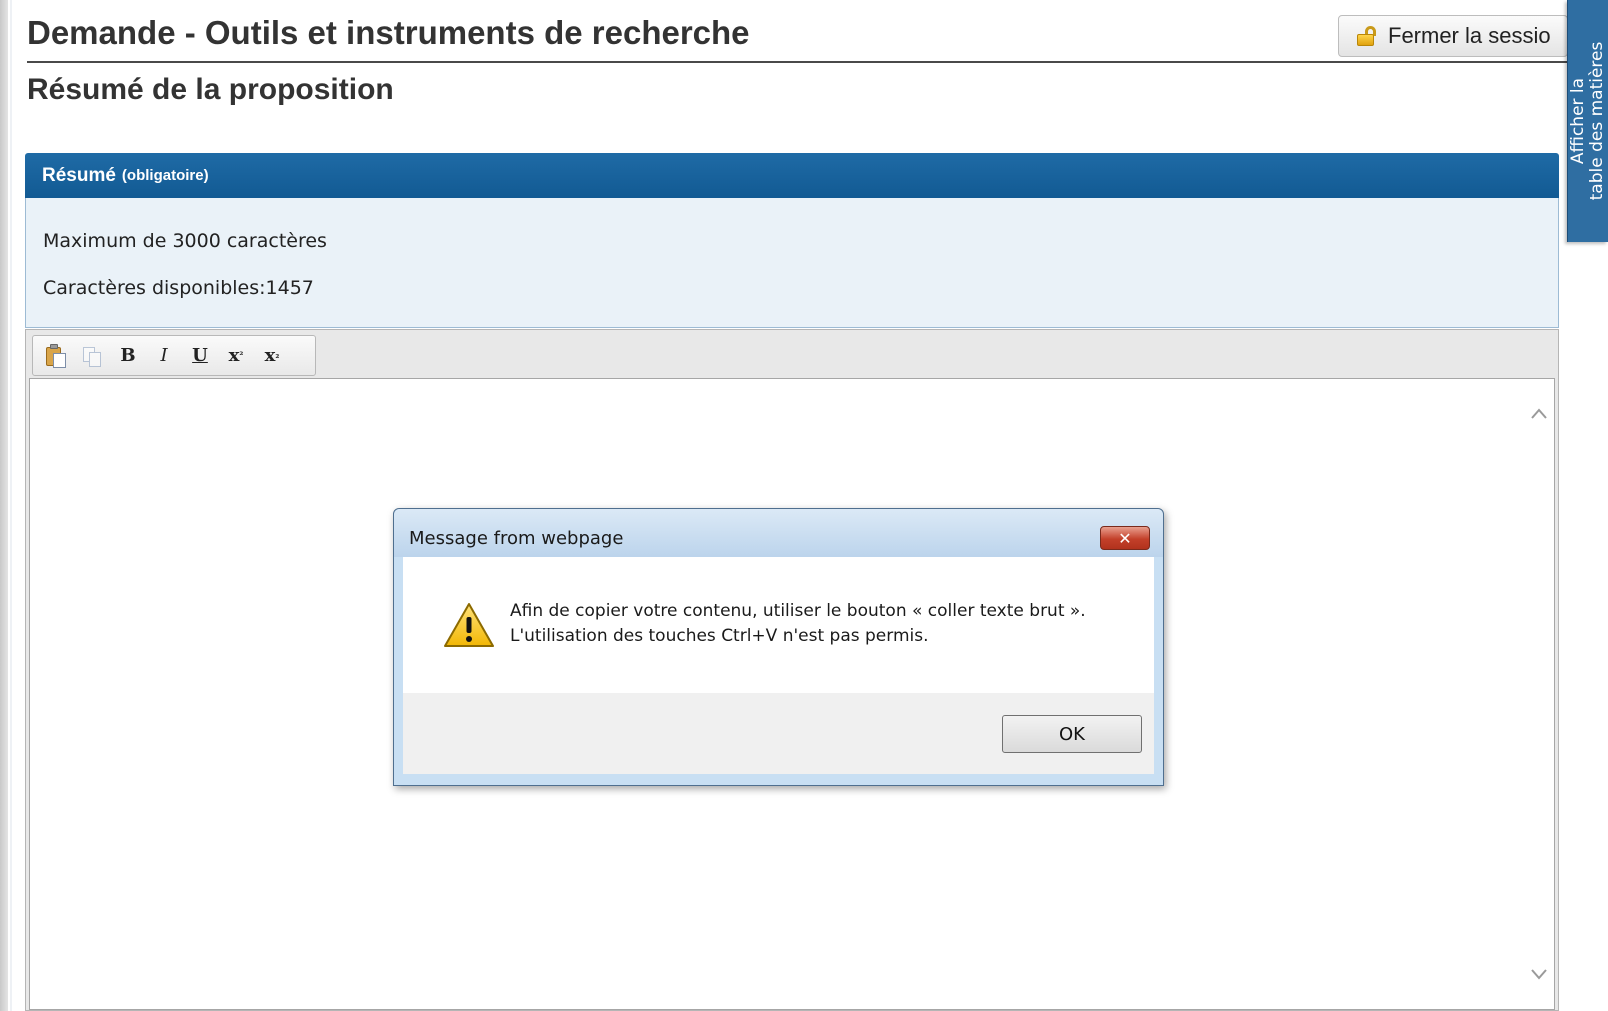 This screenshot has height=1011, width=1608. I want to click on required-marker: (obligatoire), so click(165, 175).